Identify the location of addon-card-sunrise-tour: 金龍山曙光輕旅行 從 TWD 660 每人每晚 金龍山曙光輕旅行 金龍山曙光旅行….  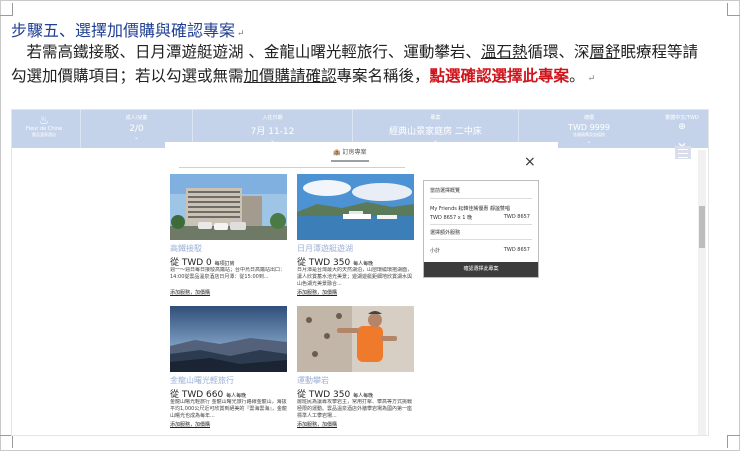
(228, 367).